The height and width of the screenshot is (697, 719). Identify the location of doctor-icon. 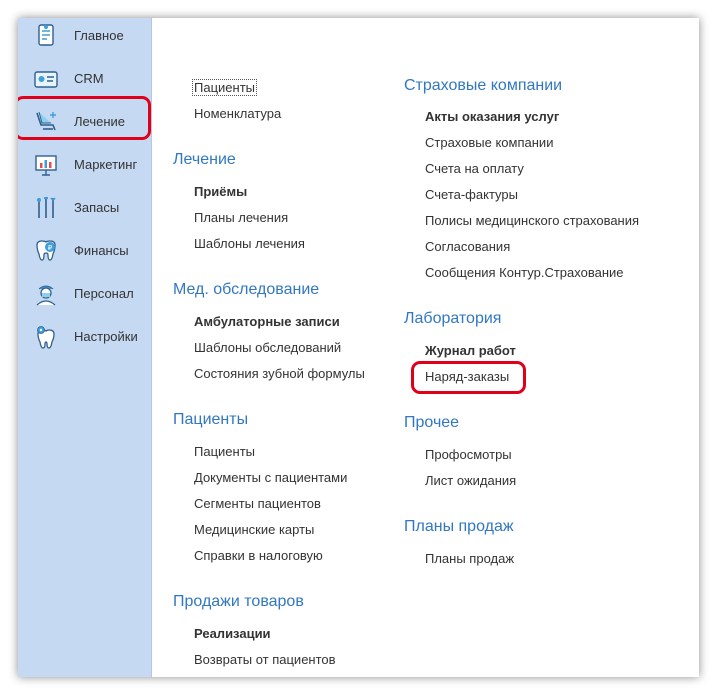
(46, 294).